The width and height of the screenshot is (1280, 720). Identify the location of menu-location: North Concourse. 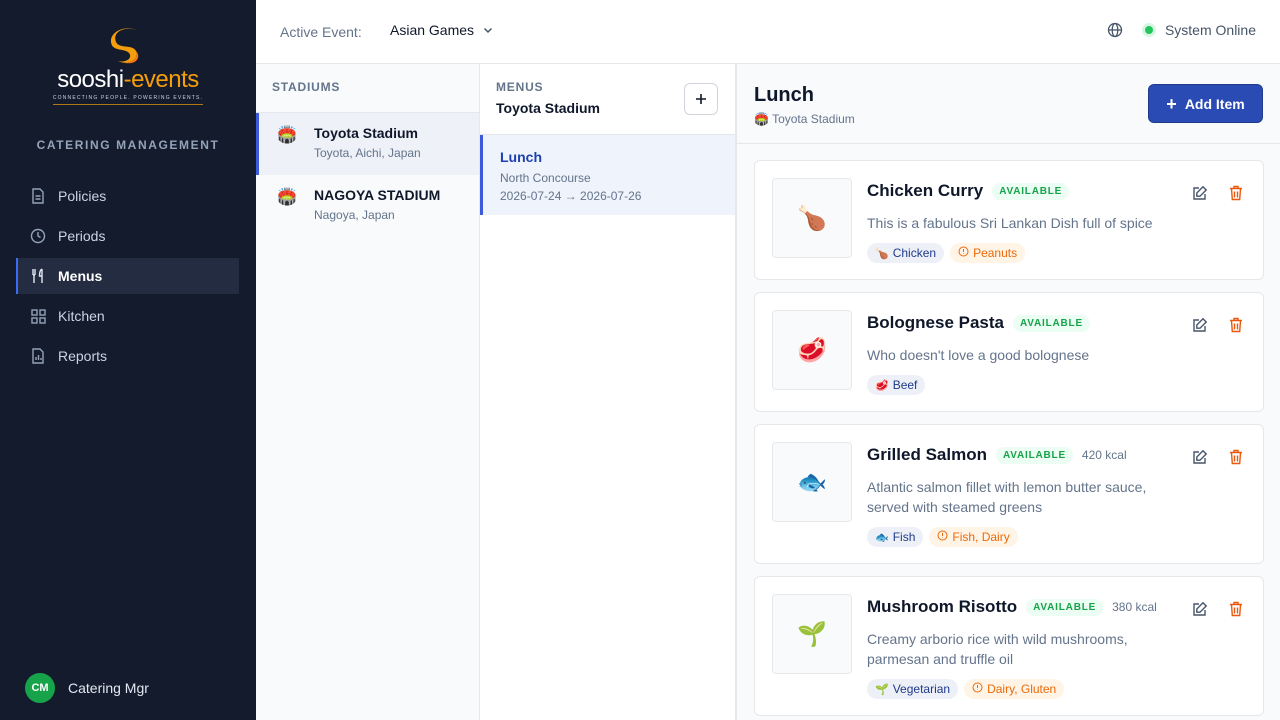
(545, 178).